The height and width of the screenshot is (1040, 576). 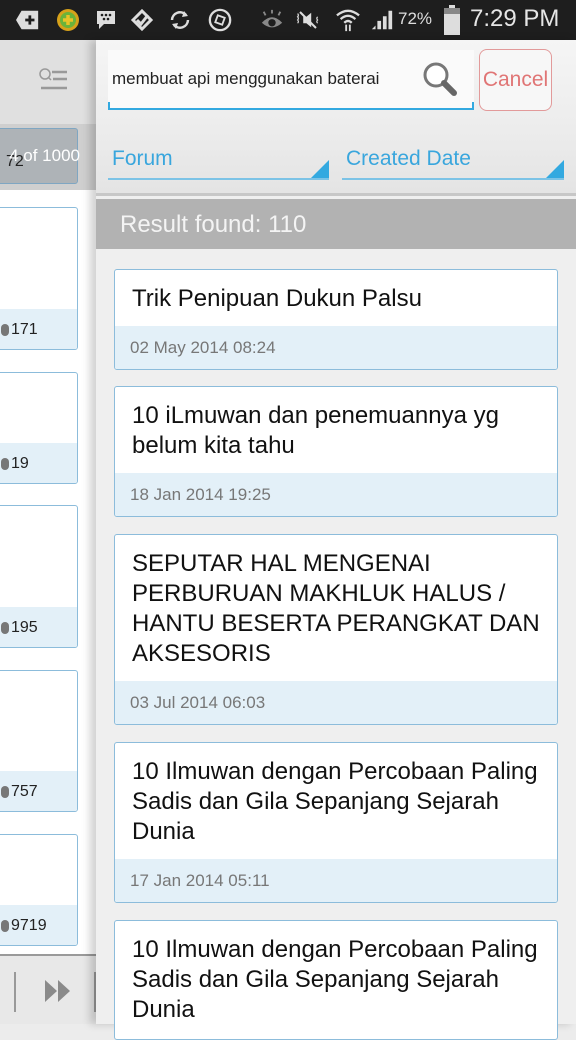 What do you see at coordinates (515, 18) in the screenshot?
I see `clock: 7:29 PM` at bounding box center [515, 18].